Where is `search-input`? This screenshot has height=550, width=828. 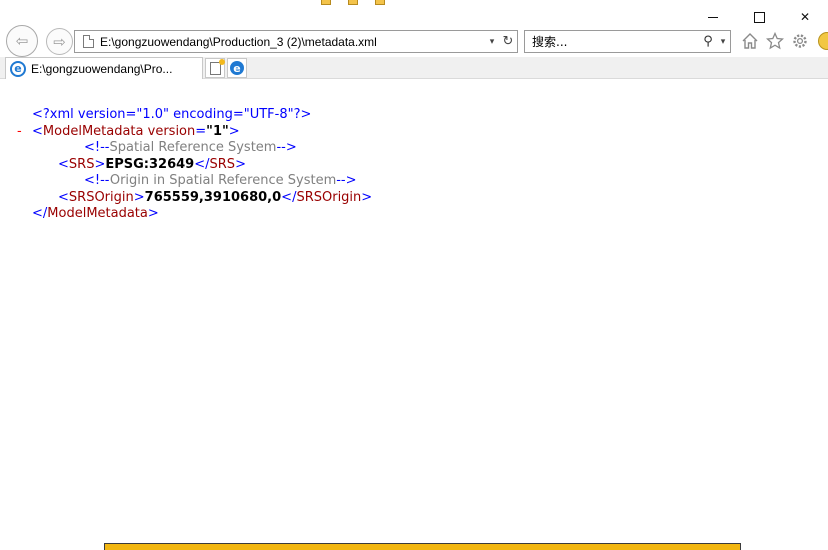 search-input is located at coordinates (612, 41).